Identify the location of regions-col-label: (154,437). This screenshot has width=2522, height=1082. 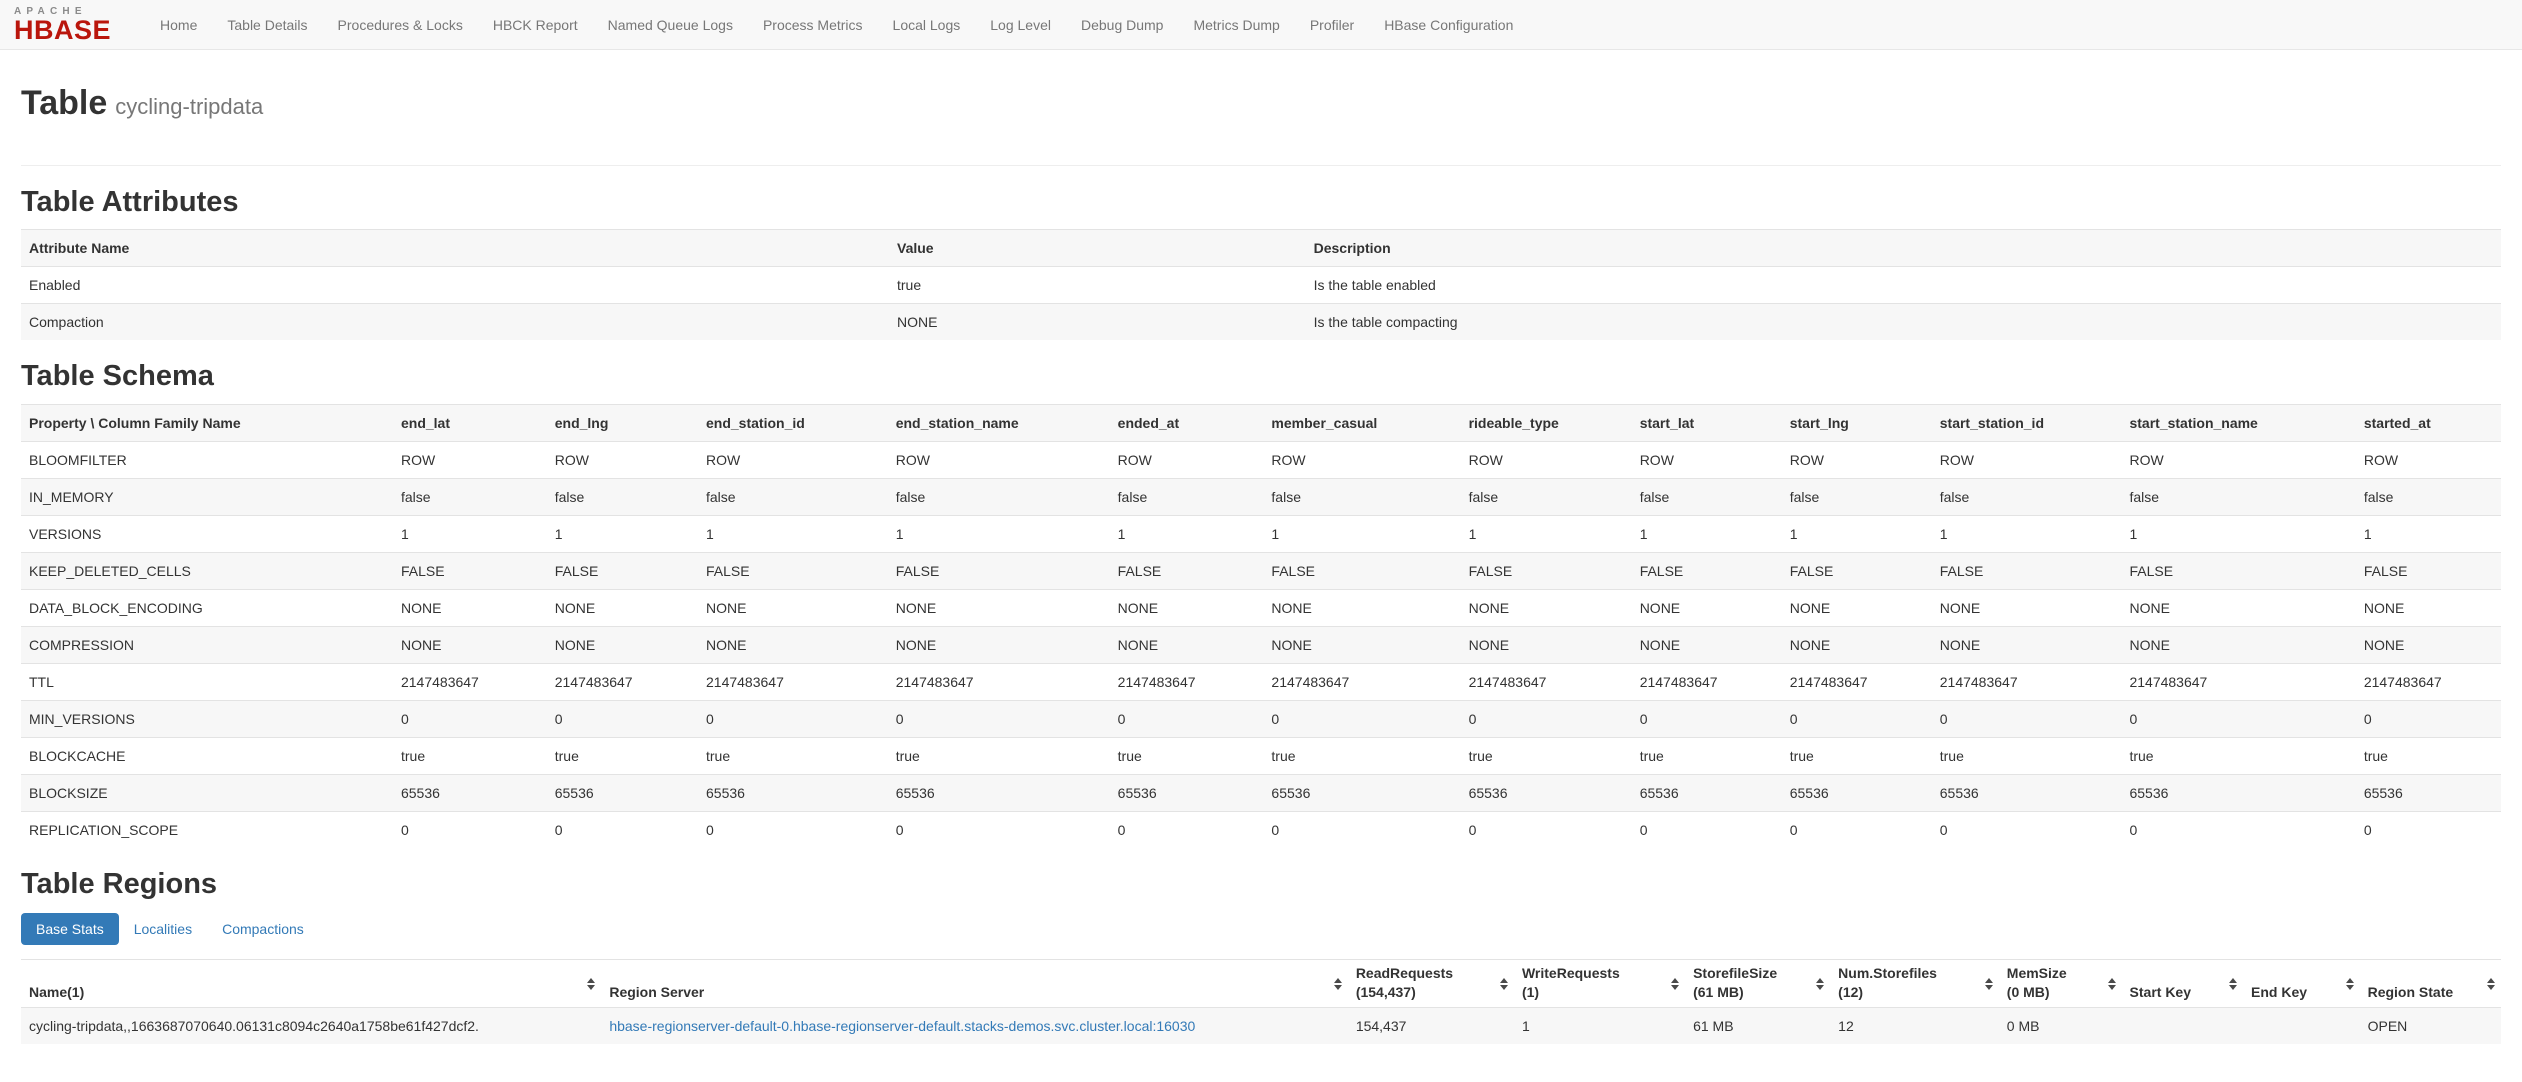
(1385, 992).